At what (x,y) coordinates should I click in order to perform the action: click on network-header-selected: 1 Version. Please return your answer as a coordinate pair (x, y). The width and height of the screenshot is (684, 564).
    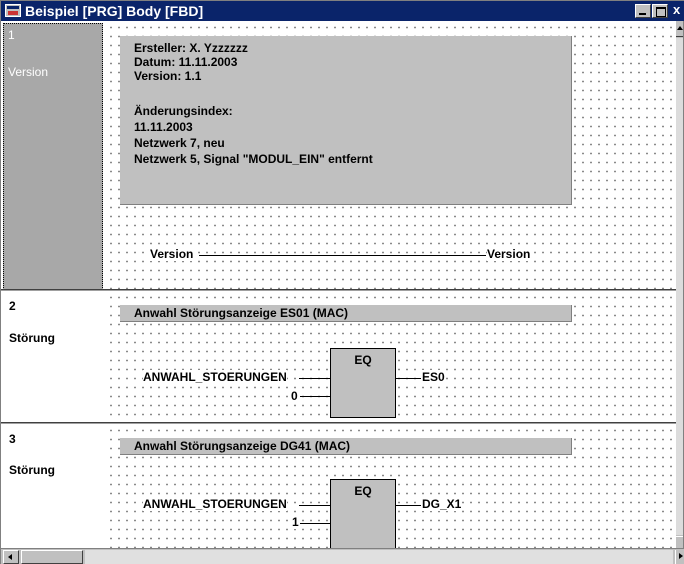
    Looking at the image, I should click on (53, 157).